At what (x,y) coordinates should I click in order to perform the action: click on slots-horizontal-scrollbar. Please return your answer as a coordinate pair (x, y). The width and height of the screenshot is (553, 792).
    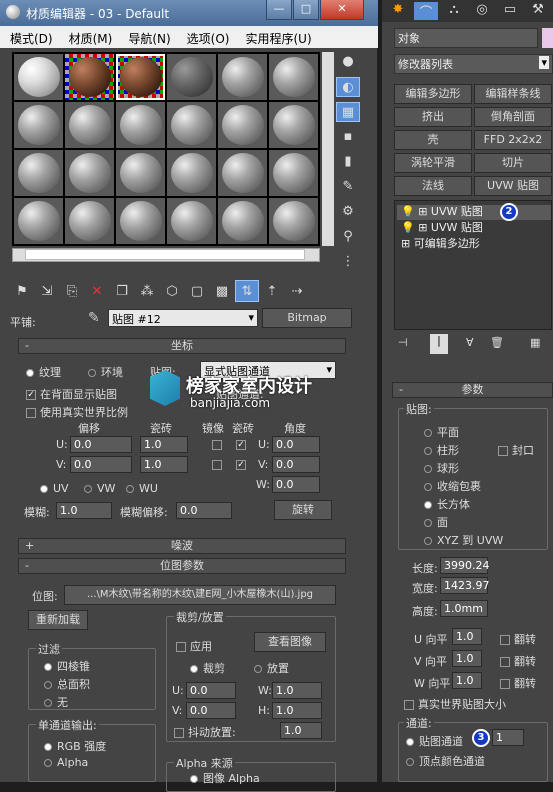
    Looking at the image, I should click on (166, 255).